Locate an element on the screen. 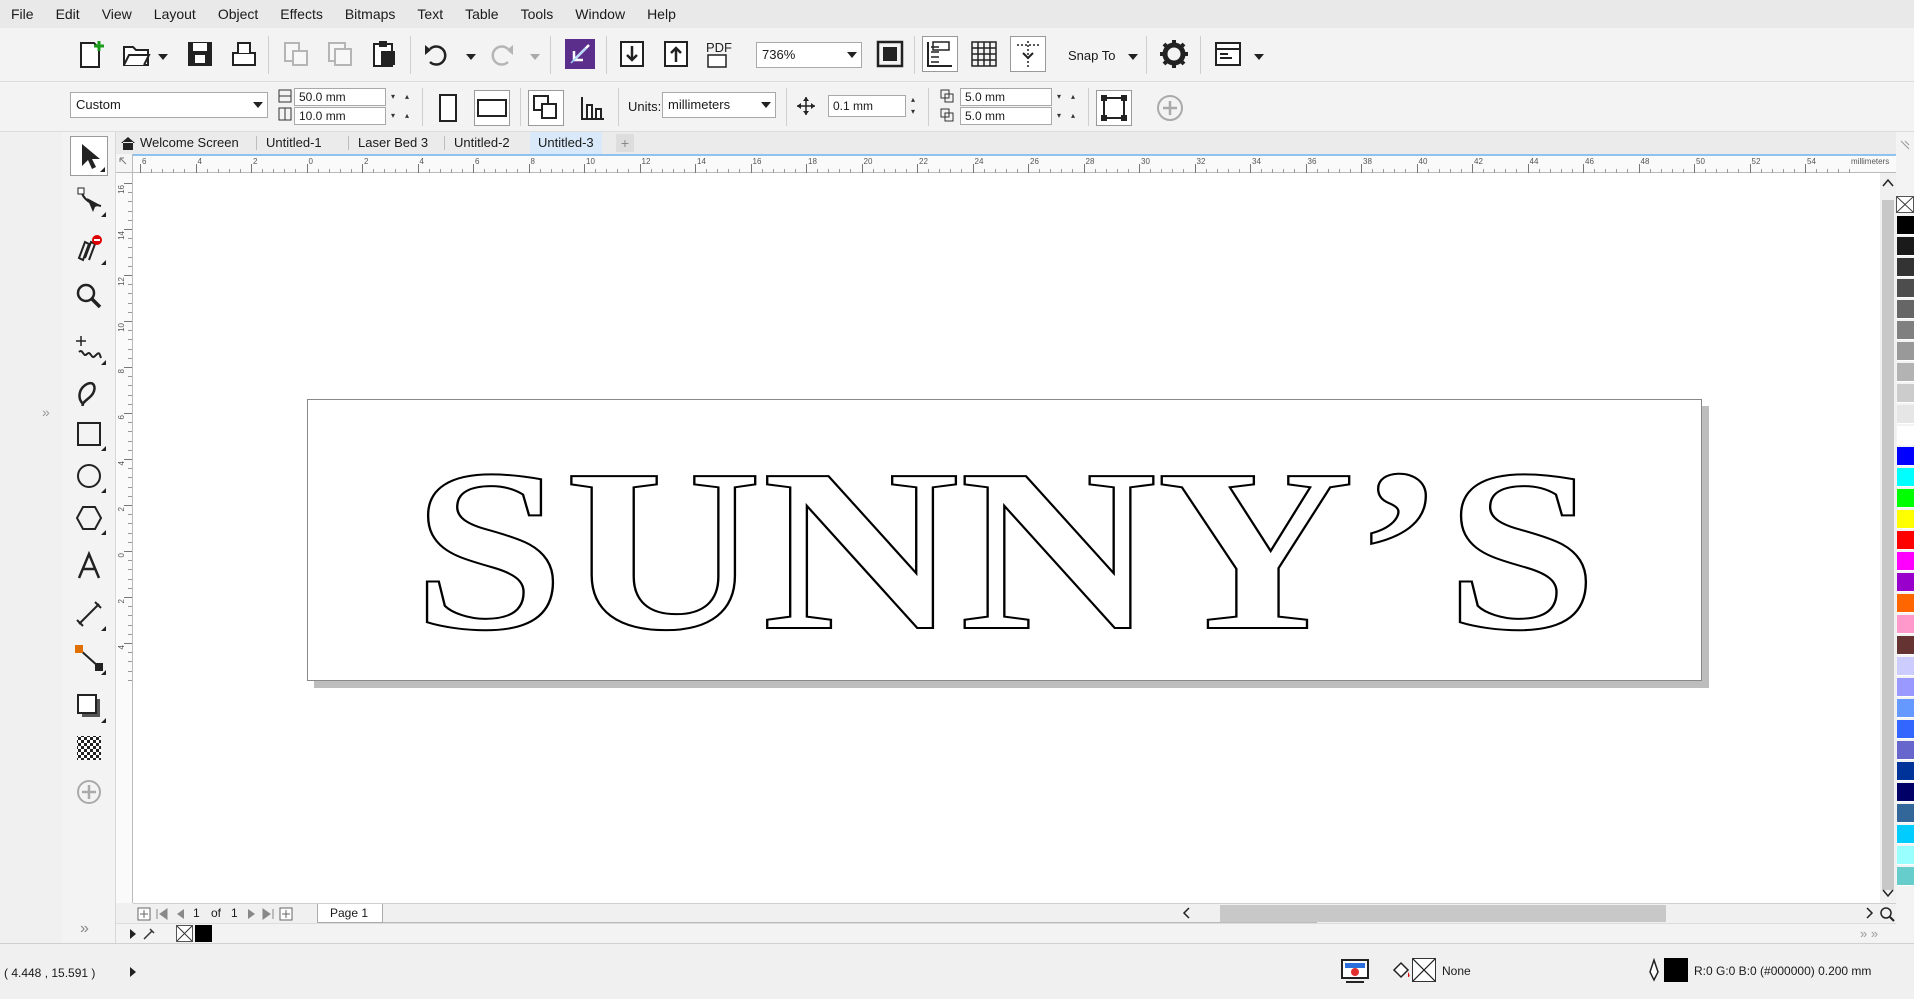  snap-to-dropdown-icon is located at coordinates (1133, 57).